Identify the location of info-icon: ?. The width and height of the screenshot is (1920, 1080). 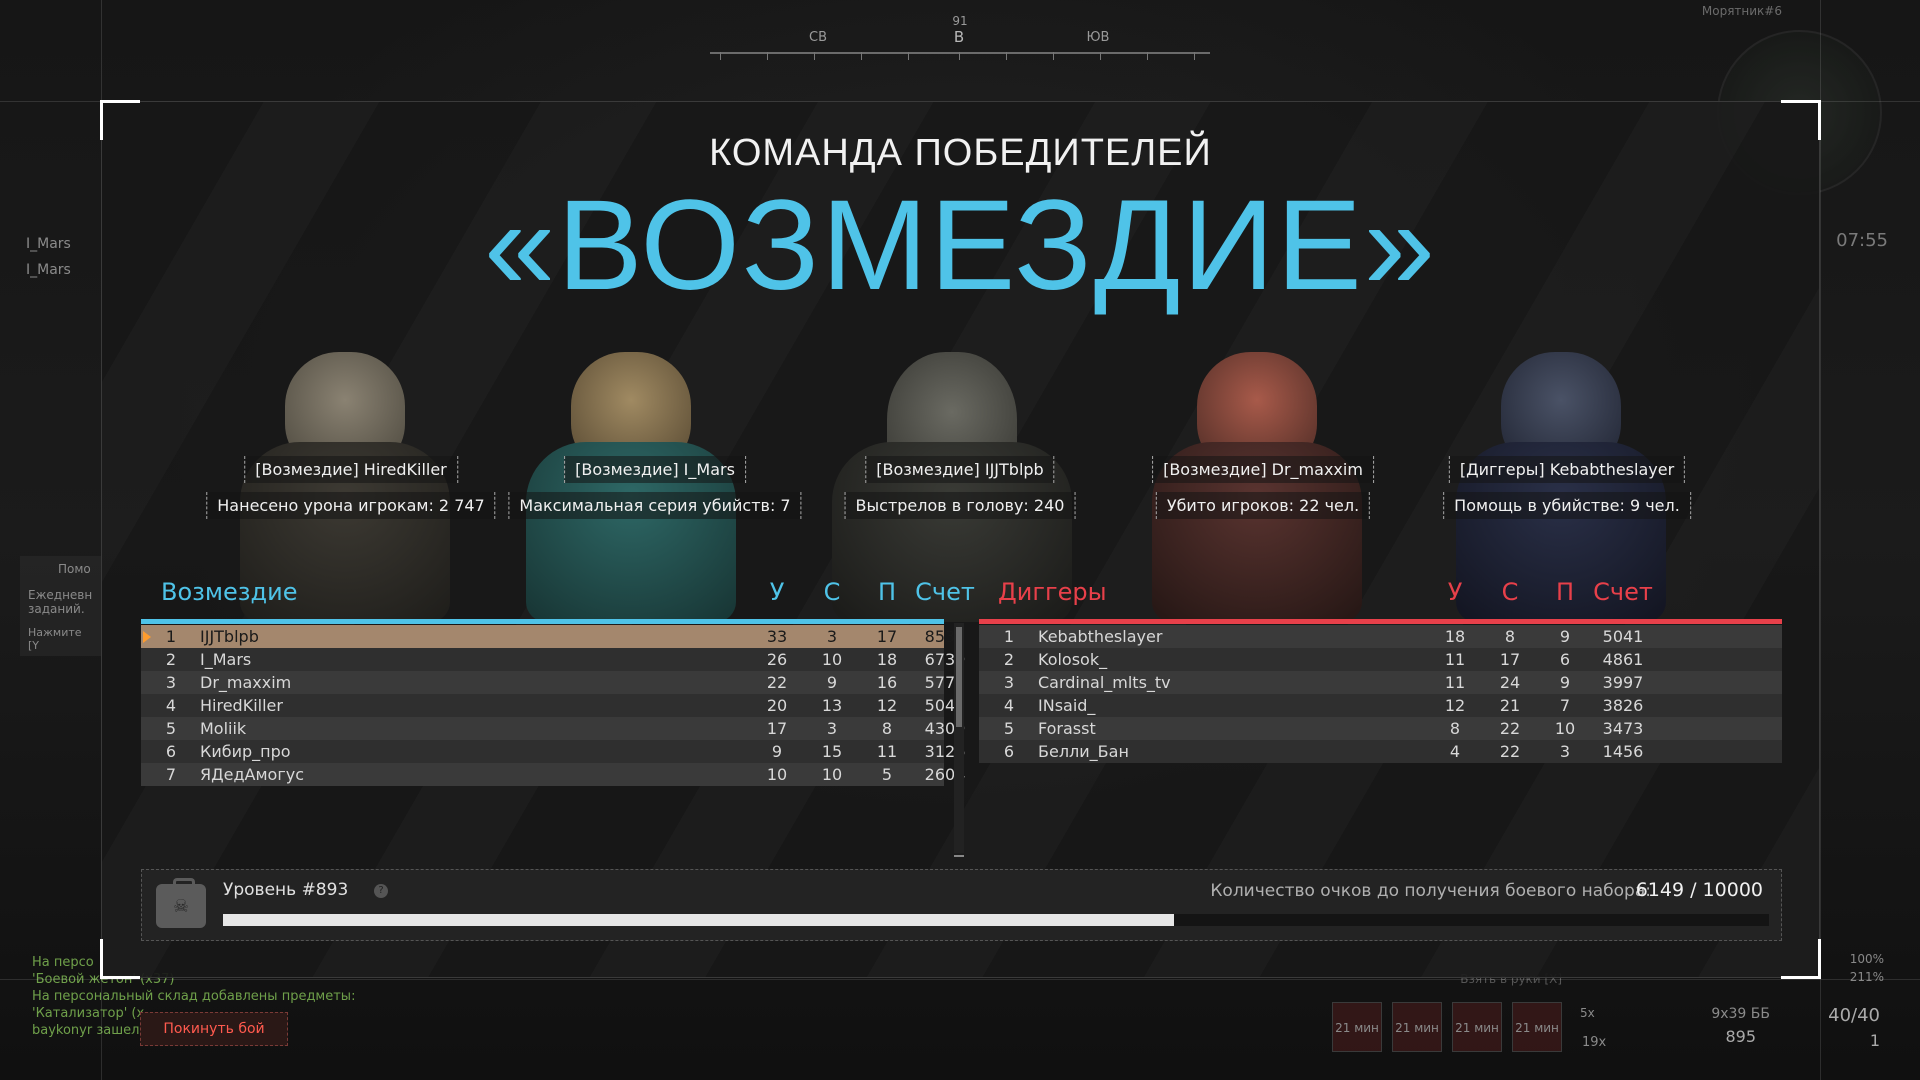
(381, 891).